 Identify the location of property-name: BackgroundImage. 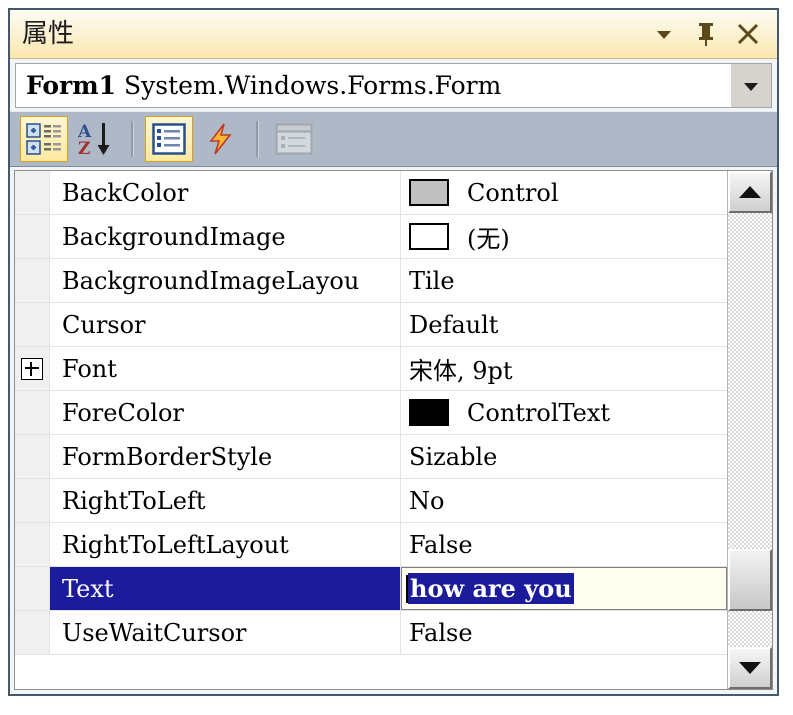
(225, 236).